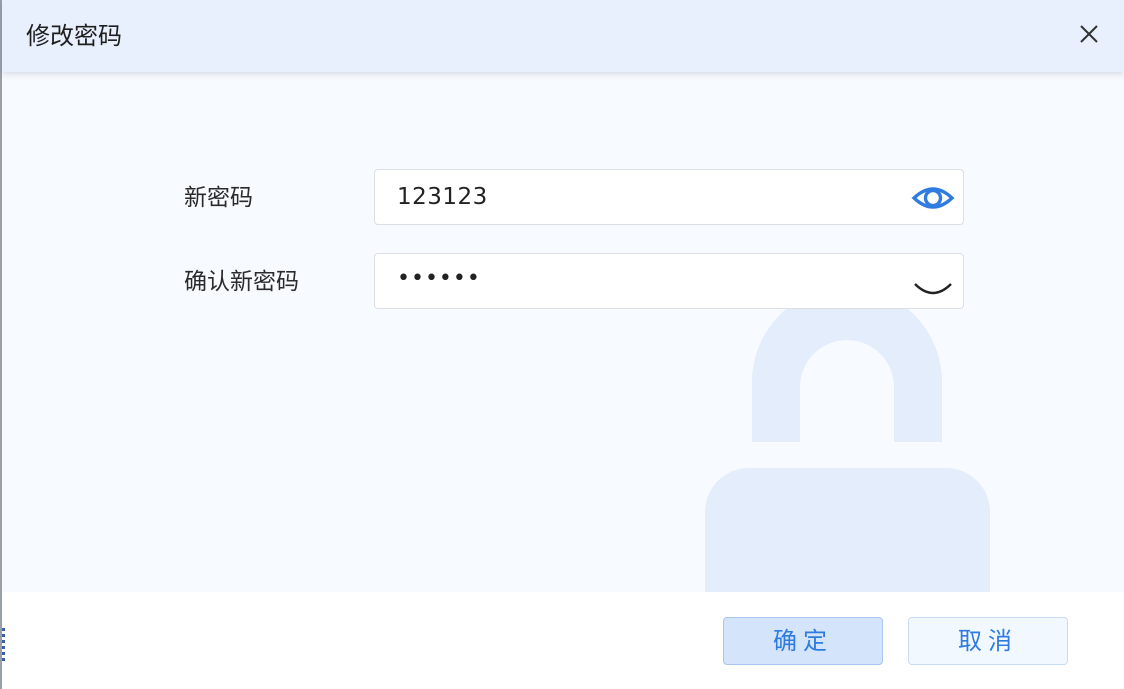 The image size is (1124, 689). Describe the element at coordinates (74, 36) in the screenshot. I see `dialog-title: 修改密码` at that location.